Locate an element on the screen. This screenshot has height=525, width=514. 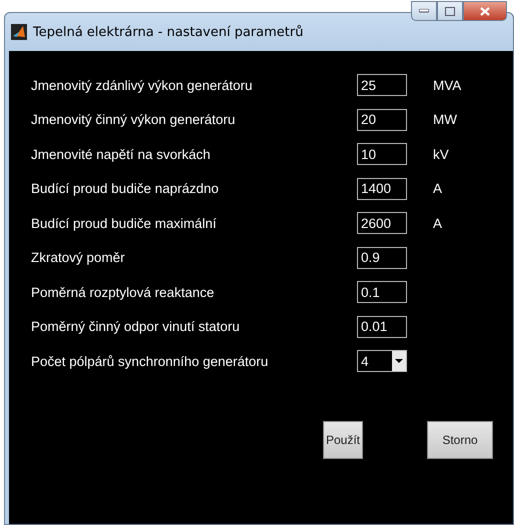
input-field: 20 is located at coordinates (382, 119).